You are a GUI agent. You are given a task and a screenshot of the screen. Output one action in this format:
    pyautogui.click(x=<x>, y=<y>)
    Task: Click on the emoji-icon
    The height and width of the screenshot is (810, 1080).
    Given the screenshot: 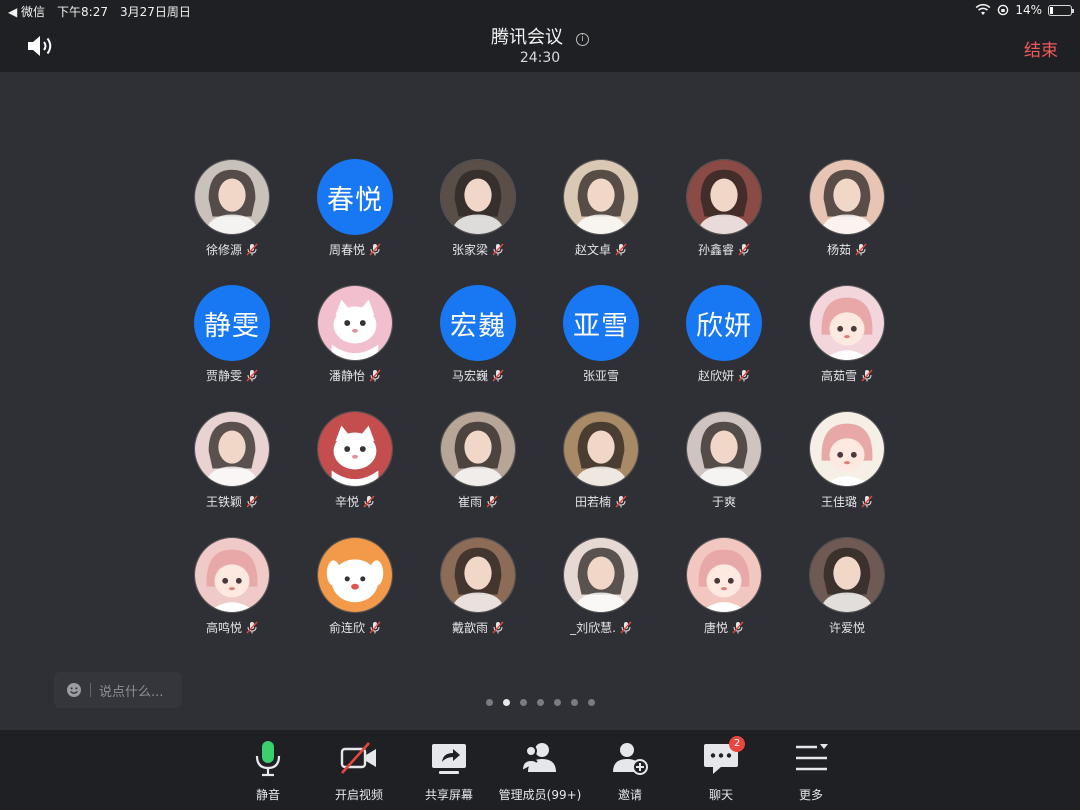 What is the action you would take?
    pyautogui.click(x=74, y=690)
    